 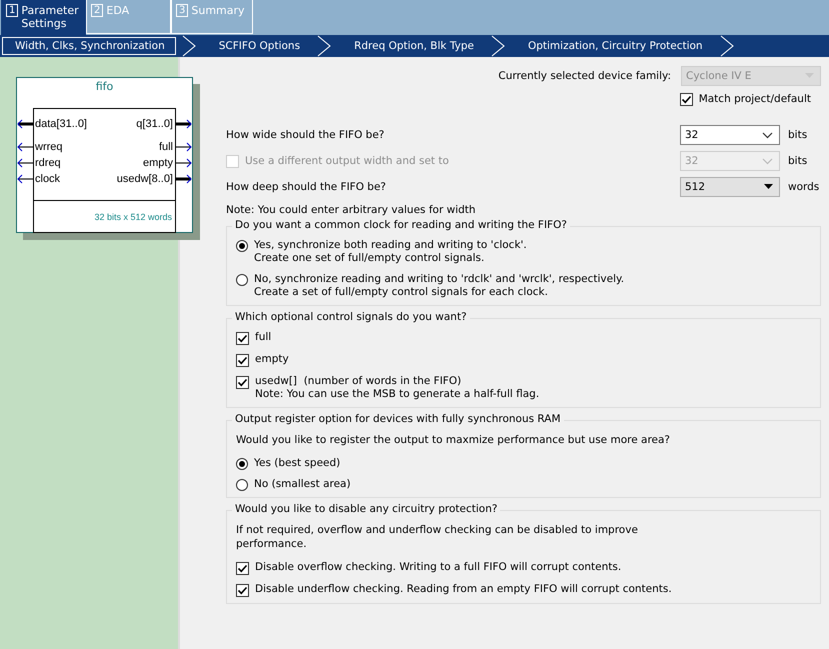 I want to click on radio-label: No (smallest area), so click(x=302, y=484).